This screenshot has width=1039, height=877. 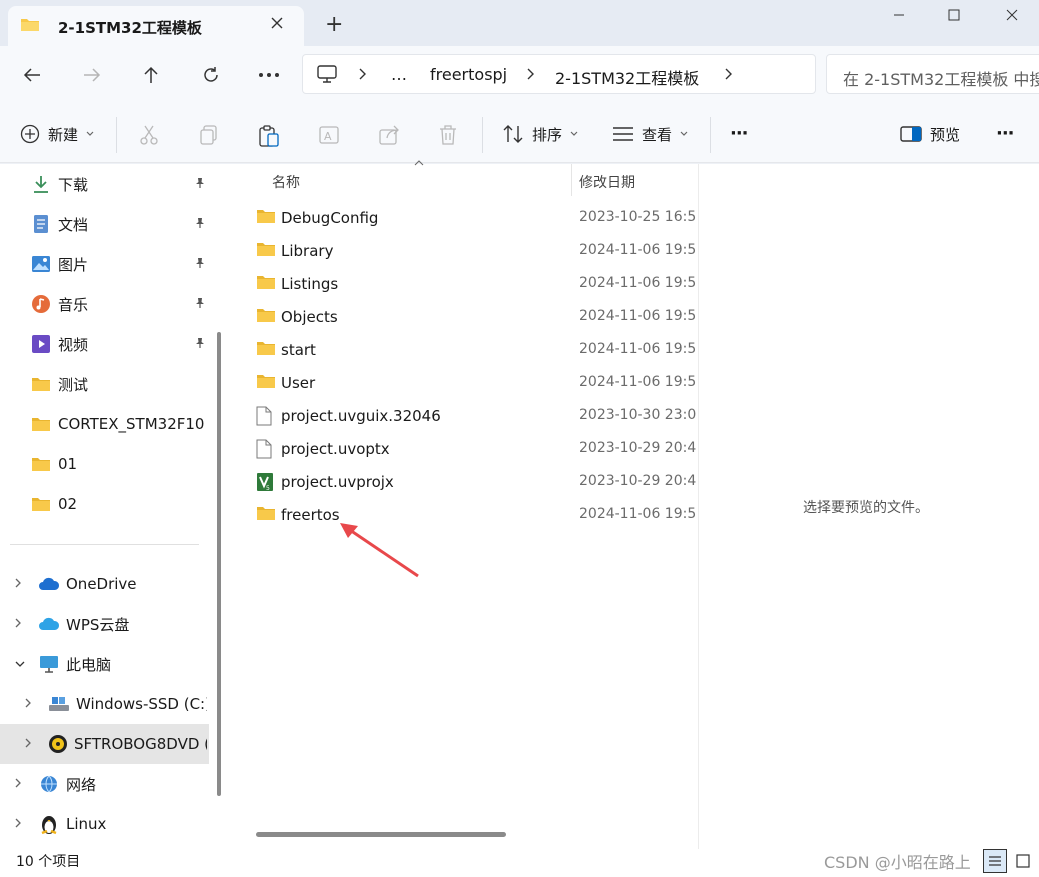 I want to click on view-button: 查看, so click(x=650, y=134).